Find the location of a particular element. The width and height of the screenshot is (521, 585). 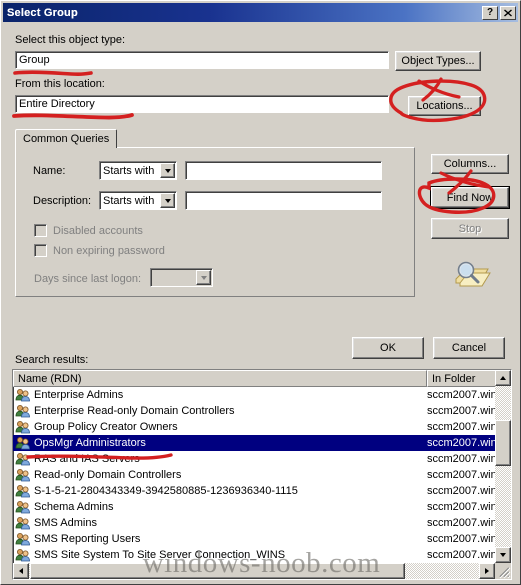

resize-grip is located at coordinates (503, 571).